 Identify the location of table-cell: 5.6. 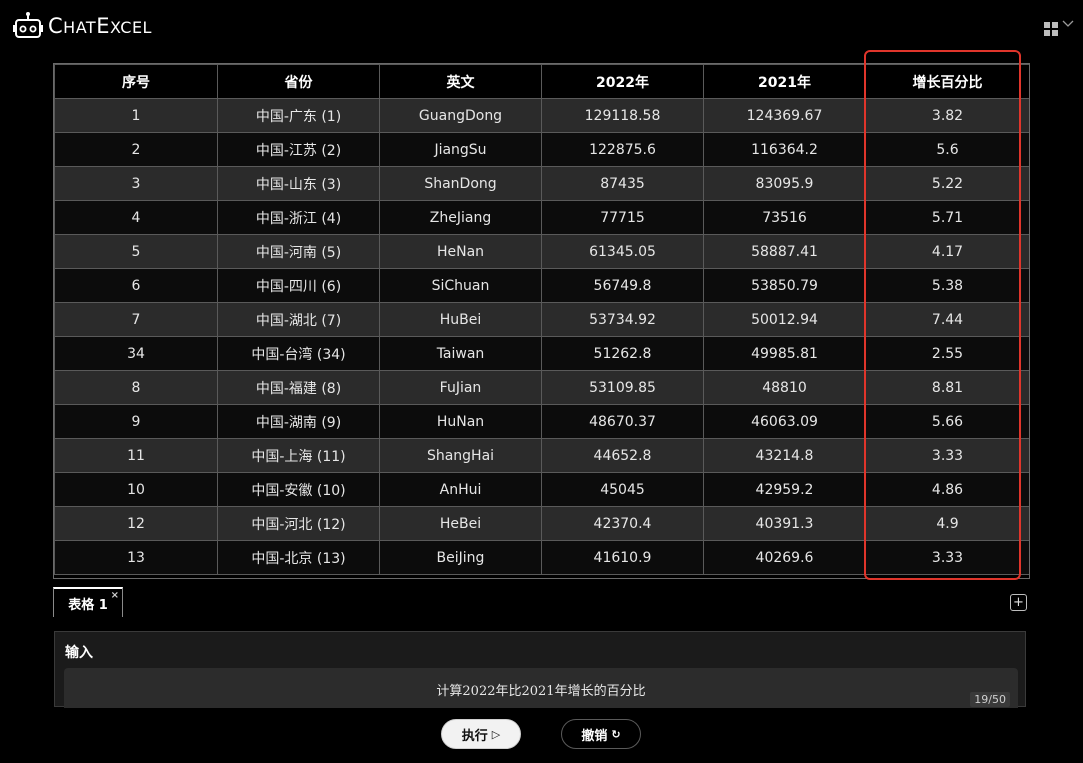
(947, 149).